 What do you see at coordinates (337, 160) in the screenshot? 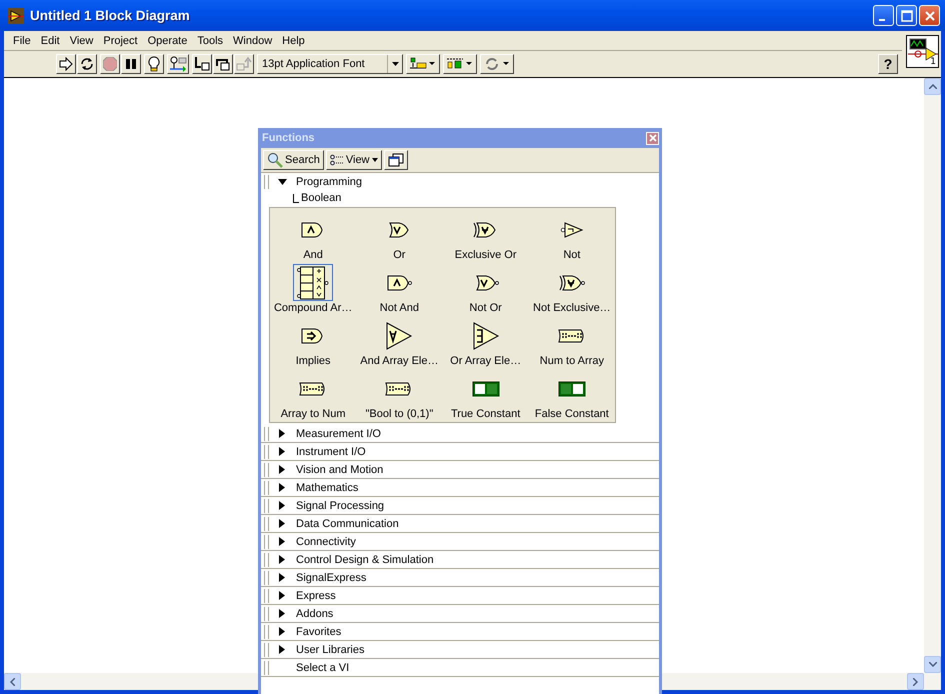
I see `list-view-icon` at bounding box center [337, 160].